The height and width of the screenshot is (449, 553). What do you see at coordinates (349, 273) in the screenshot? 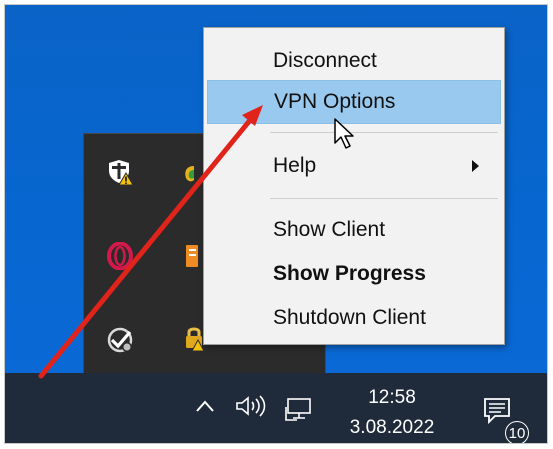
I see `menu-item-label: Show Progress` at bounding box center [349, 273].